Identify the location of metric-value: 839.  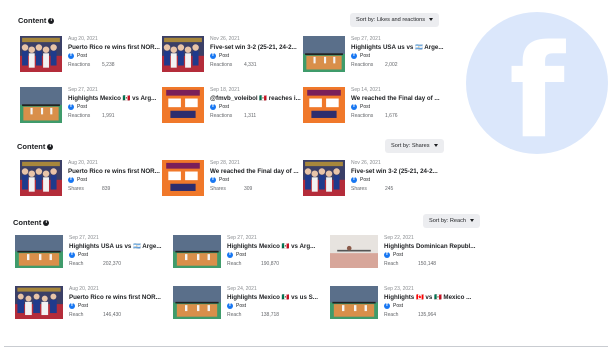
(106, 189).